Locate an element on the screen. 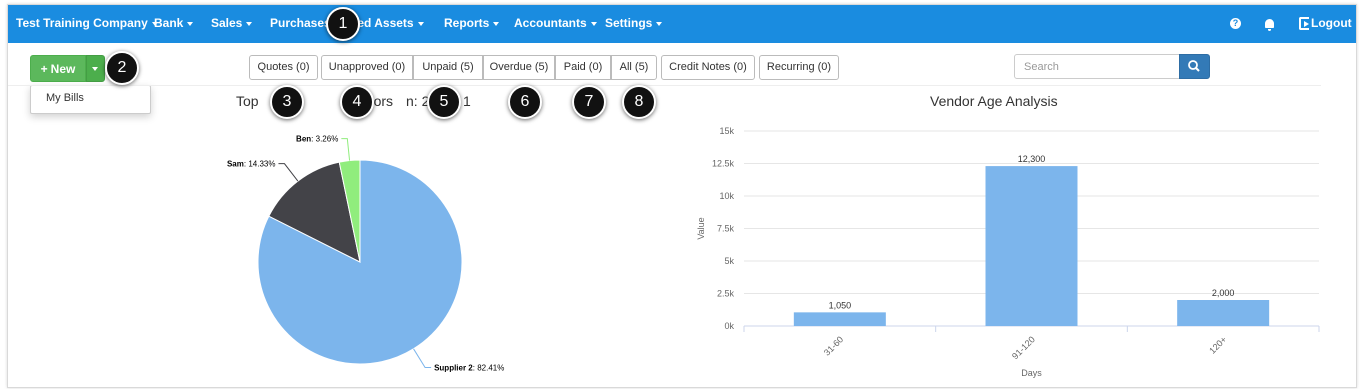 The image size is (1362, 389). question-circle-icon: ? is located at coordinates (1235, 24).